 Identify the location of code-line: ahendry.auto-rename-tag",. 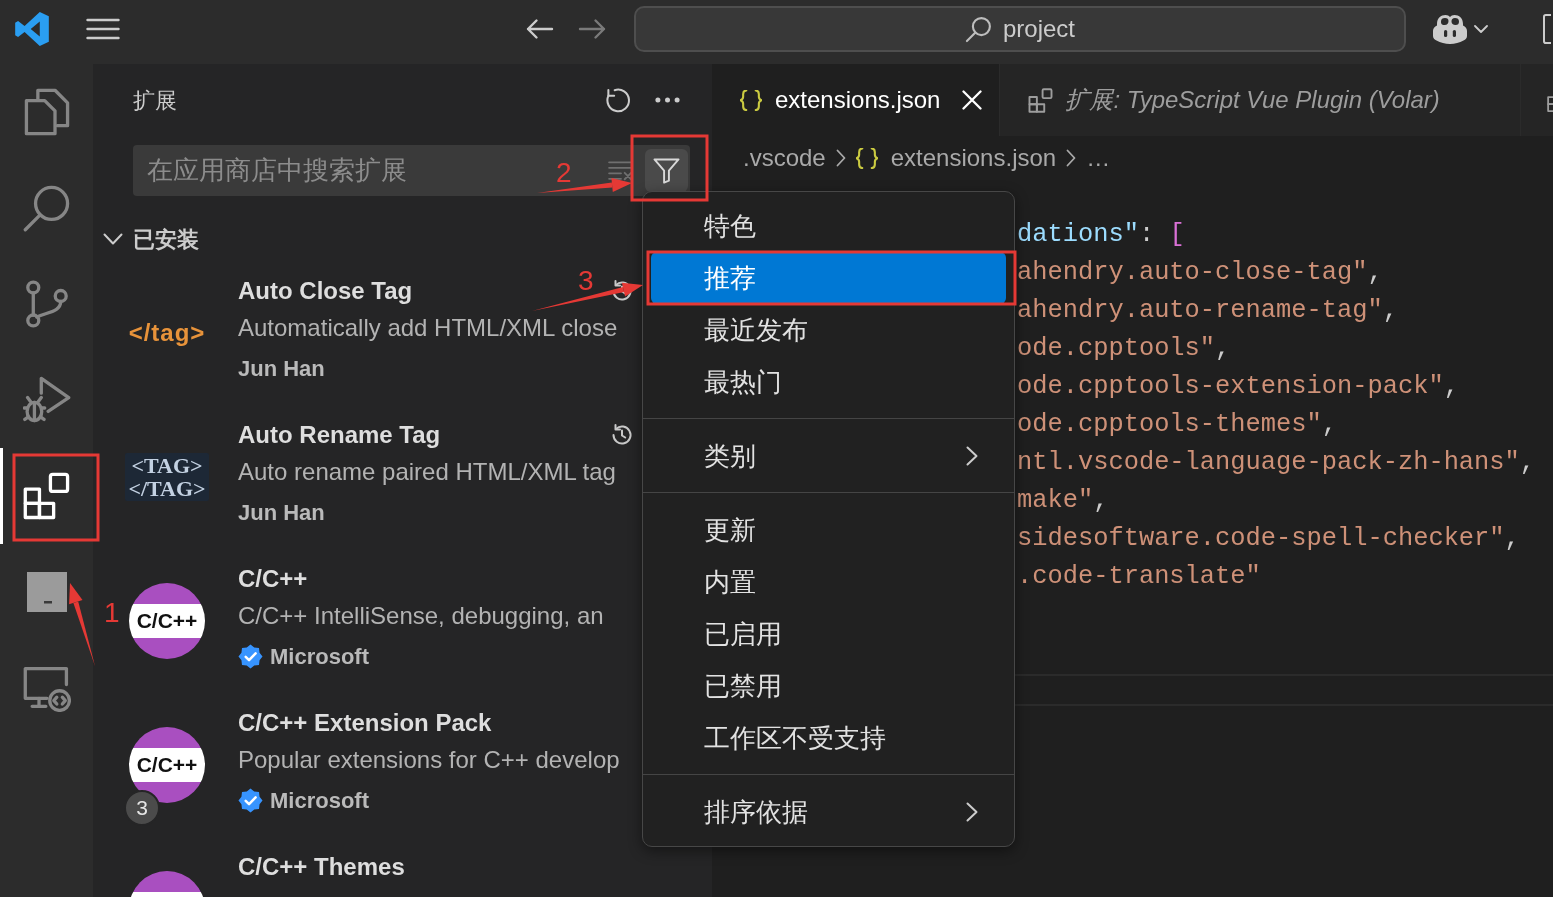
(1208, 311).